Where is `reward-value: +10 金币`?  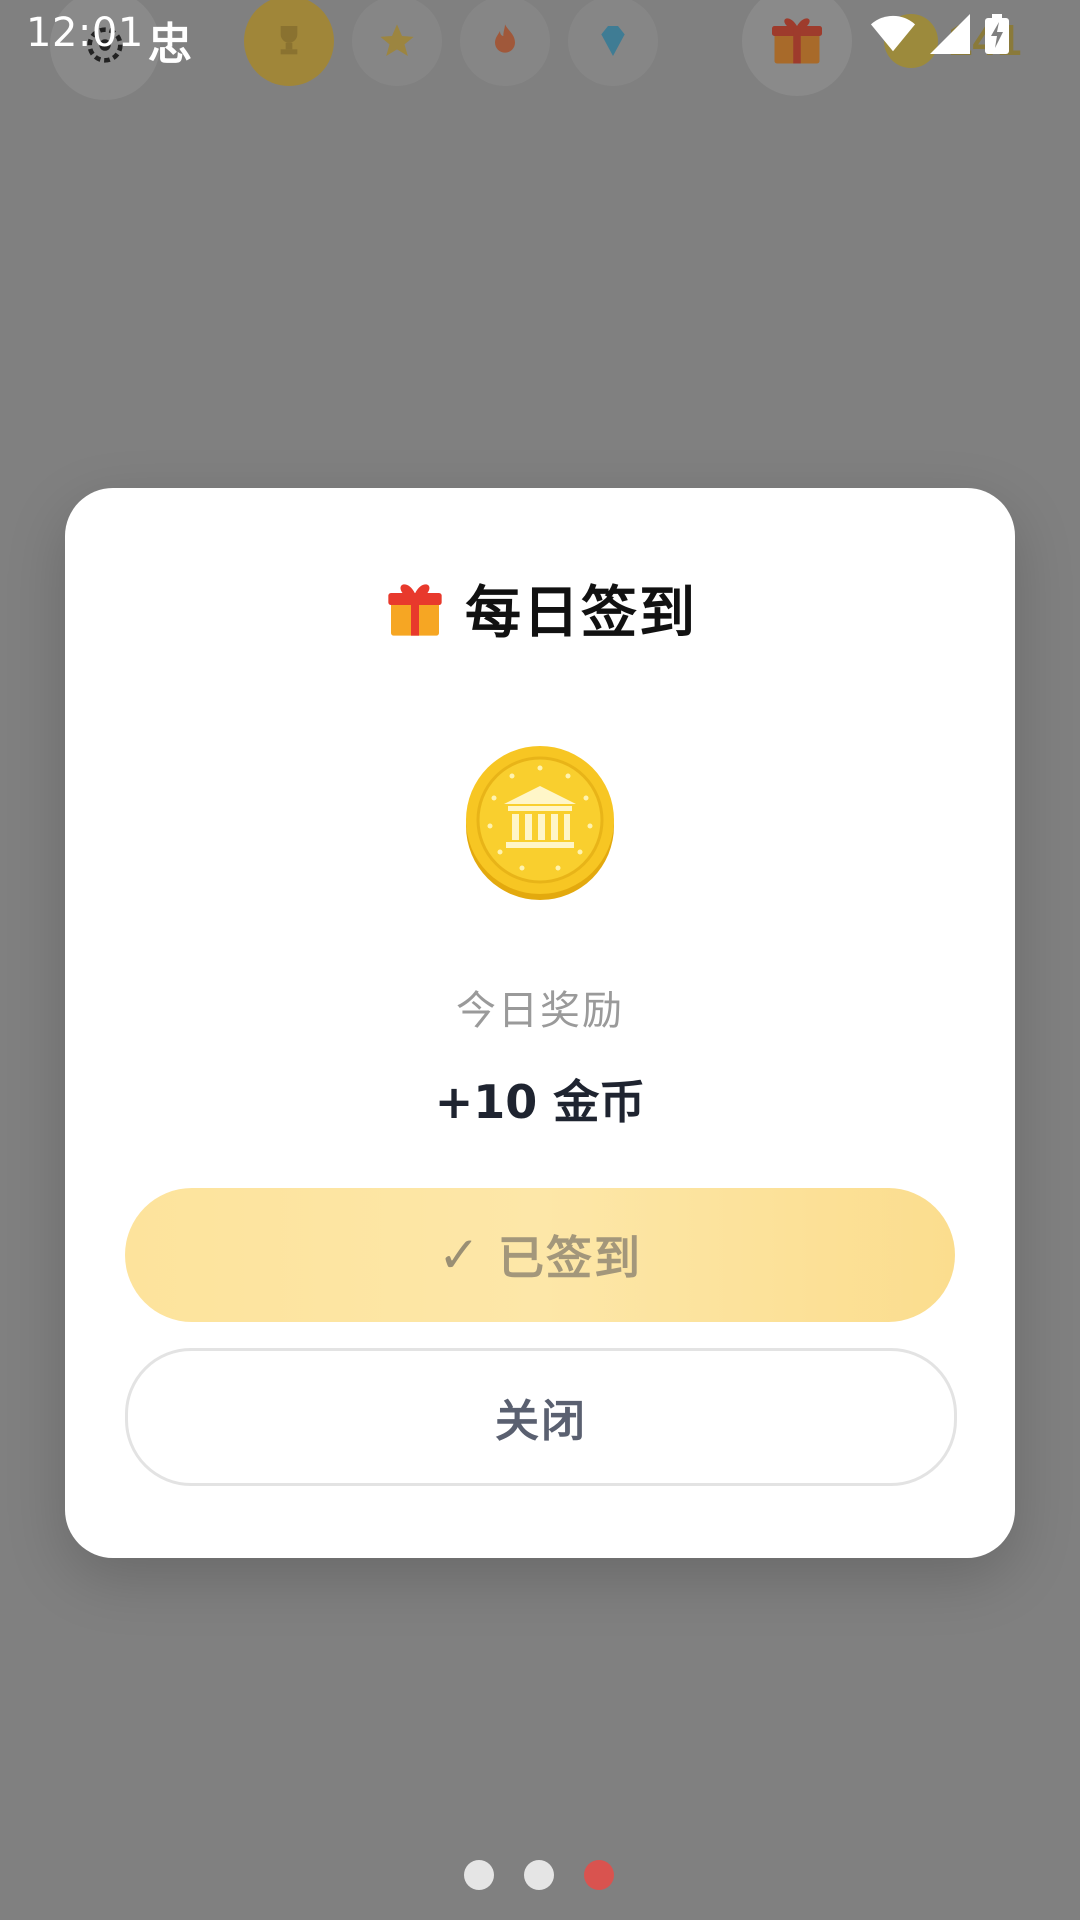 reward-value: +10 金币 is located at coordinates (540, 1102).